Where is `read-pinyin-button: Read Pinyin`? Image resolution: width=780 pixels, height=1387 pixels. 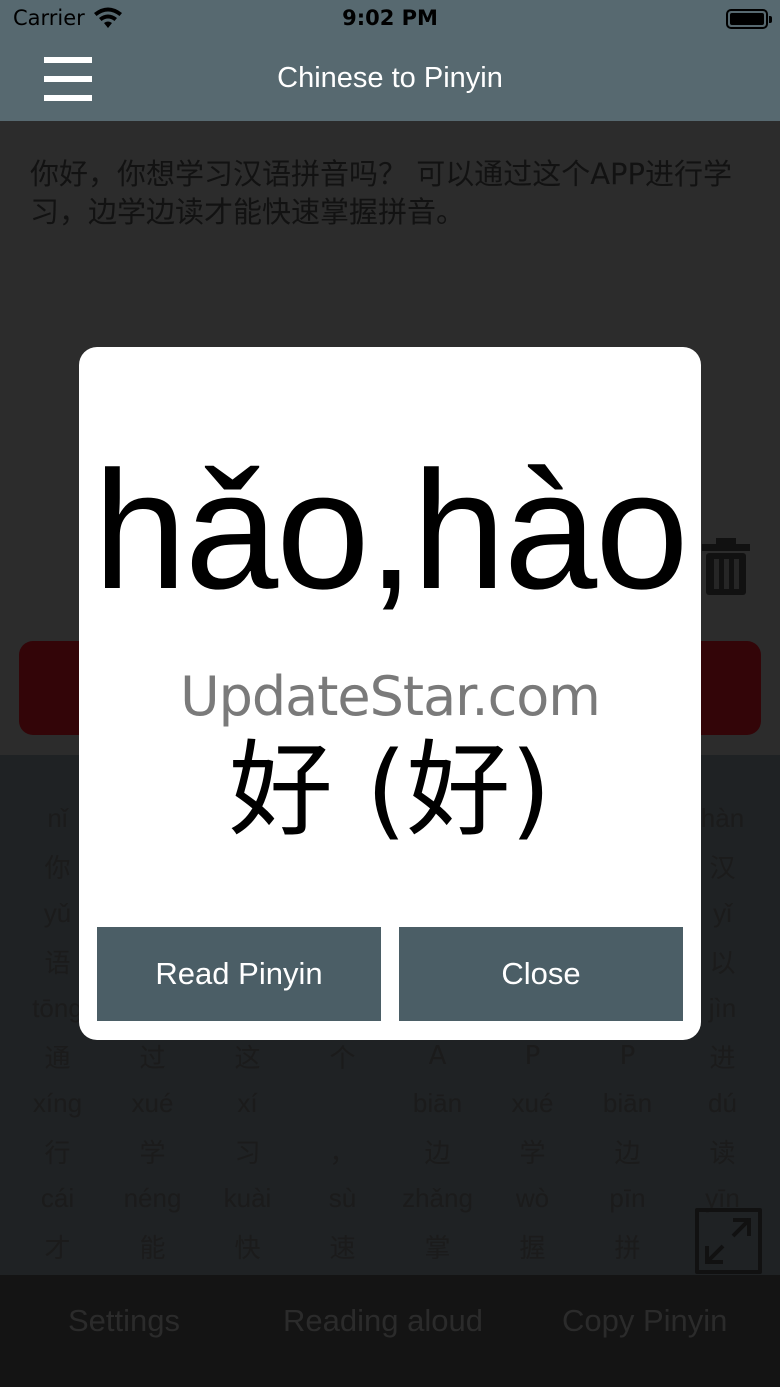
read-pinyin-button: Read Pinyin is located at coordinates (239, 974).